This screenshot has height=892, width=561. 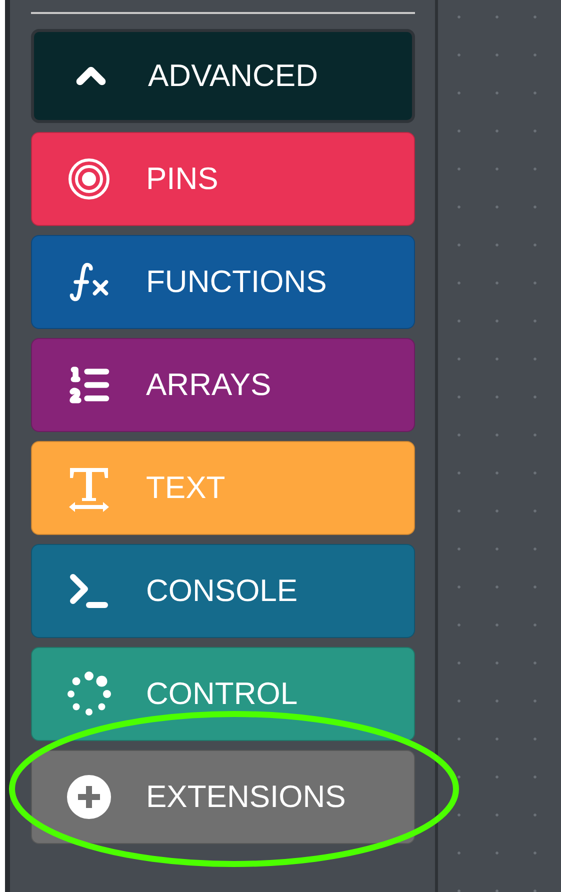 What do you see at coordinates (223, 76) in the screenshot?
I see `category-button: ADVANCED` at bounding box center [223, 76].